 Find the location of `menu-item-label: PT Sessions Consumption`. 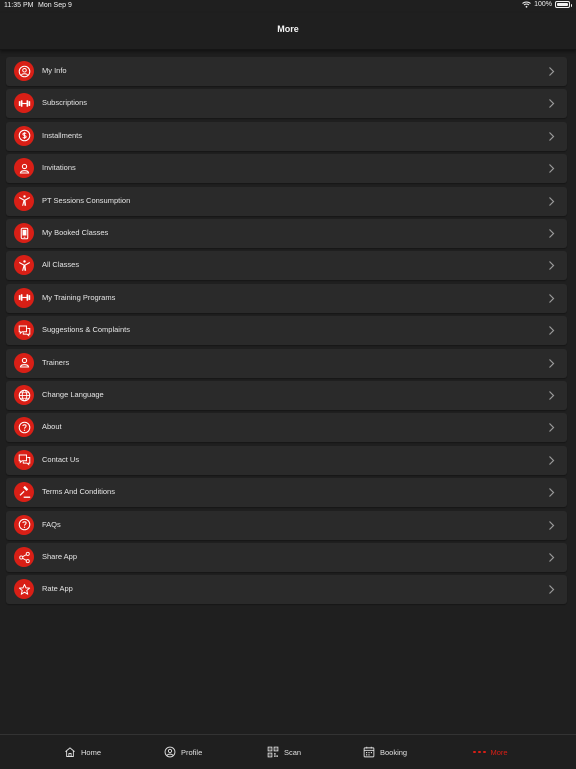

menu-item-label: PT Sessions Consumption is located at coordinates (86, 200).